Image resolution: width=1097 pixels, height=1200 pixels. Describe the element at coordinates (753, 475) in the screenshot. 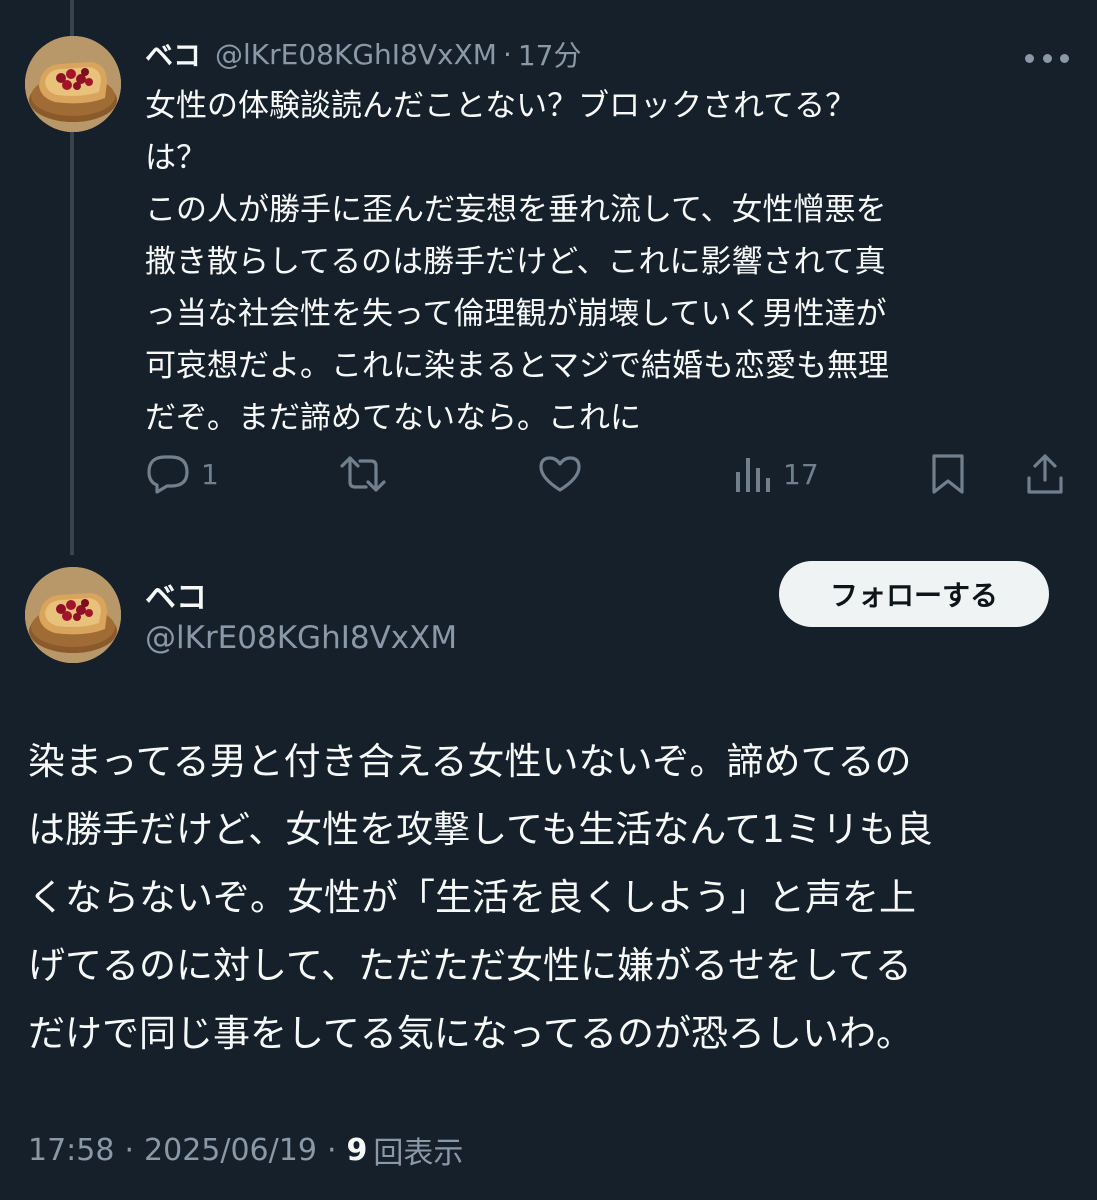

I see `views-chart-icon` at that location.